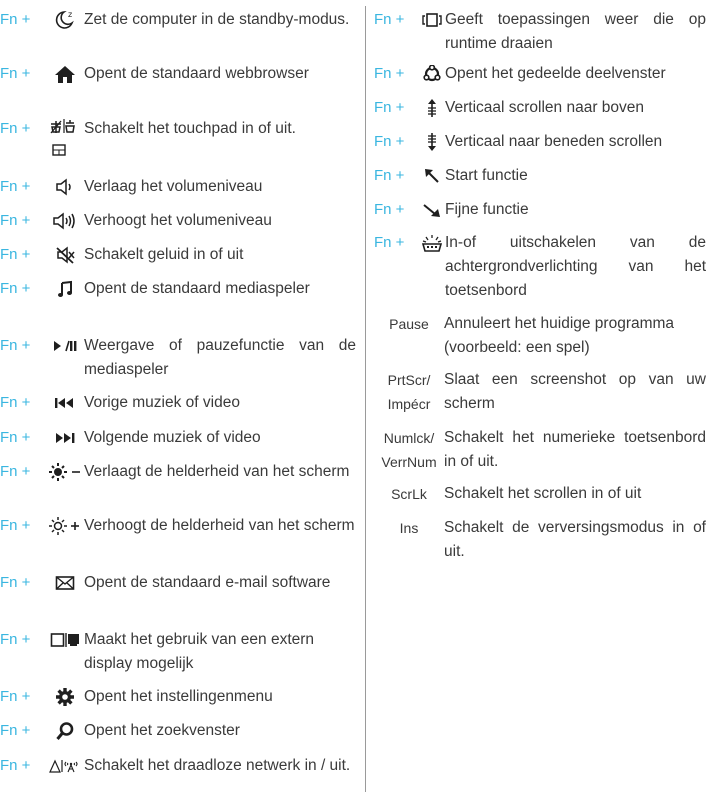  What do you see at coordinates (487, 209) in the screenshot?
I see `item-description: Fijne functie` at bounding box center [487, 209].